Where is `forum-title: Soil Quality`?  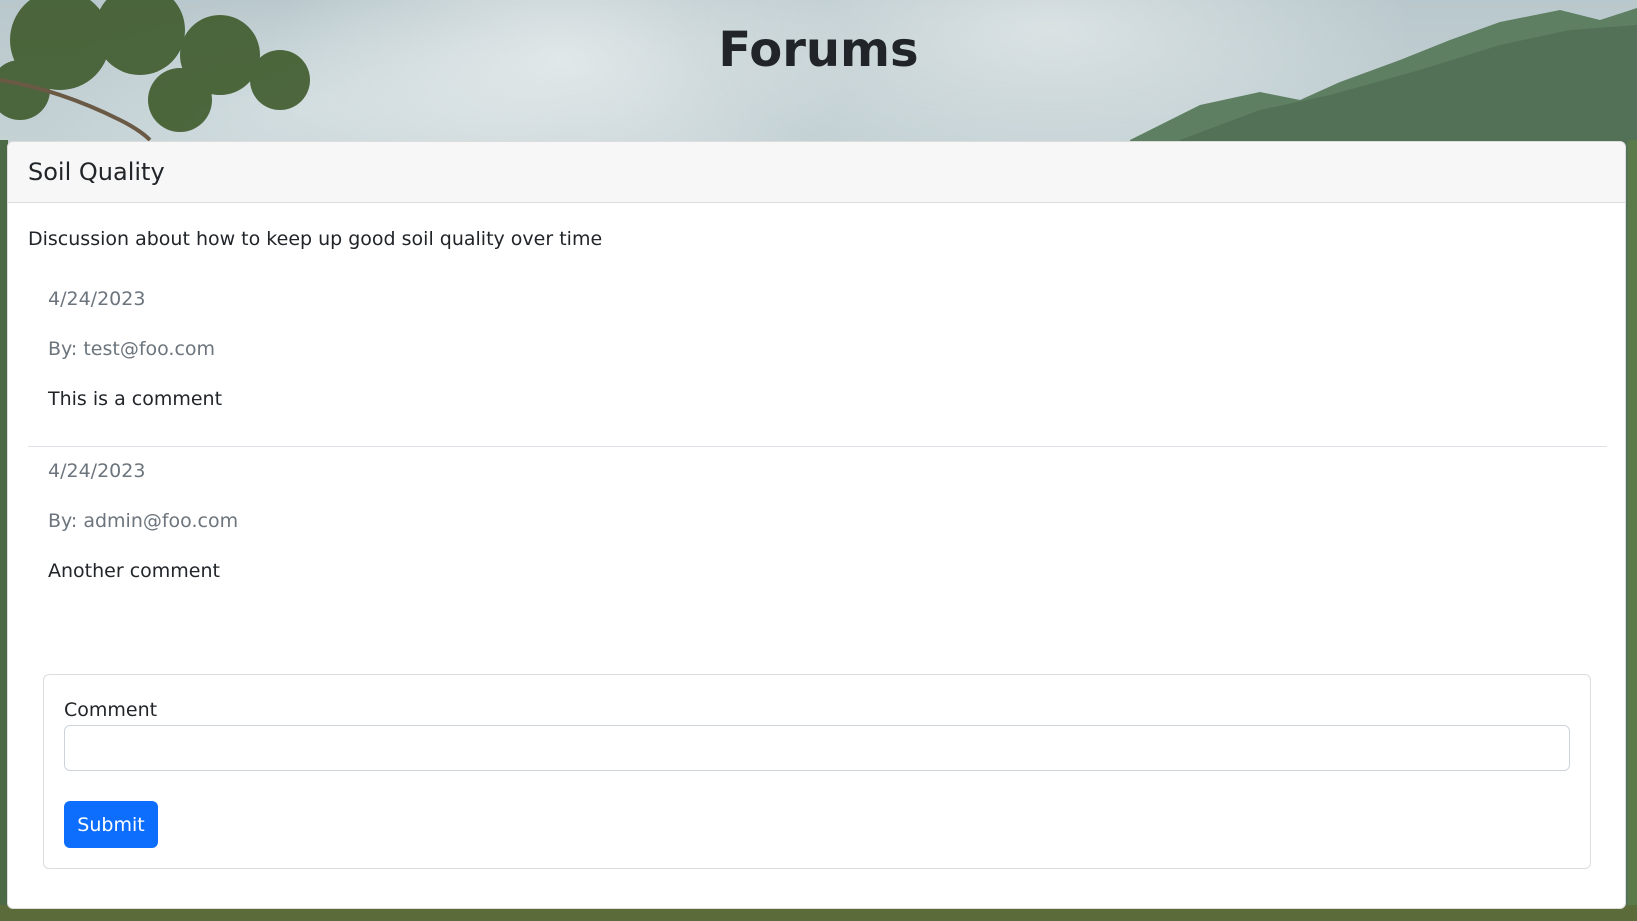
forum-title: Soil Quality is located at coordinates (96, 172).